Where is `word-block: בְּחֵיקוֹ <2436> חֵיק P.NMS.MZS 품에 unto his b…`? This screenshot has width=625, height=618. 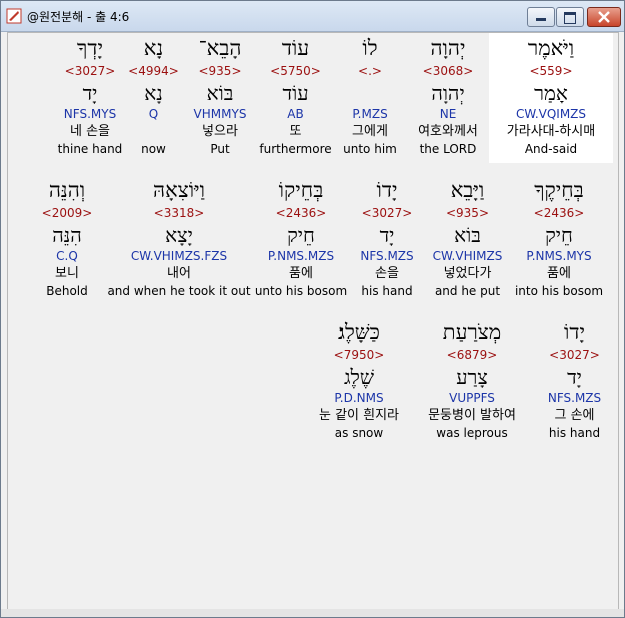 word-block: בְּחֵיקוֹ <2436> חֵיק P.NMS.MZS 품에 unto his b… is located at coordinates (301, 240).